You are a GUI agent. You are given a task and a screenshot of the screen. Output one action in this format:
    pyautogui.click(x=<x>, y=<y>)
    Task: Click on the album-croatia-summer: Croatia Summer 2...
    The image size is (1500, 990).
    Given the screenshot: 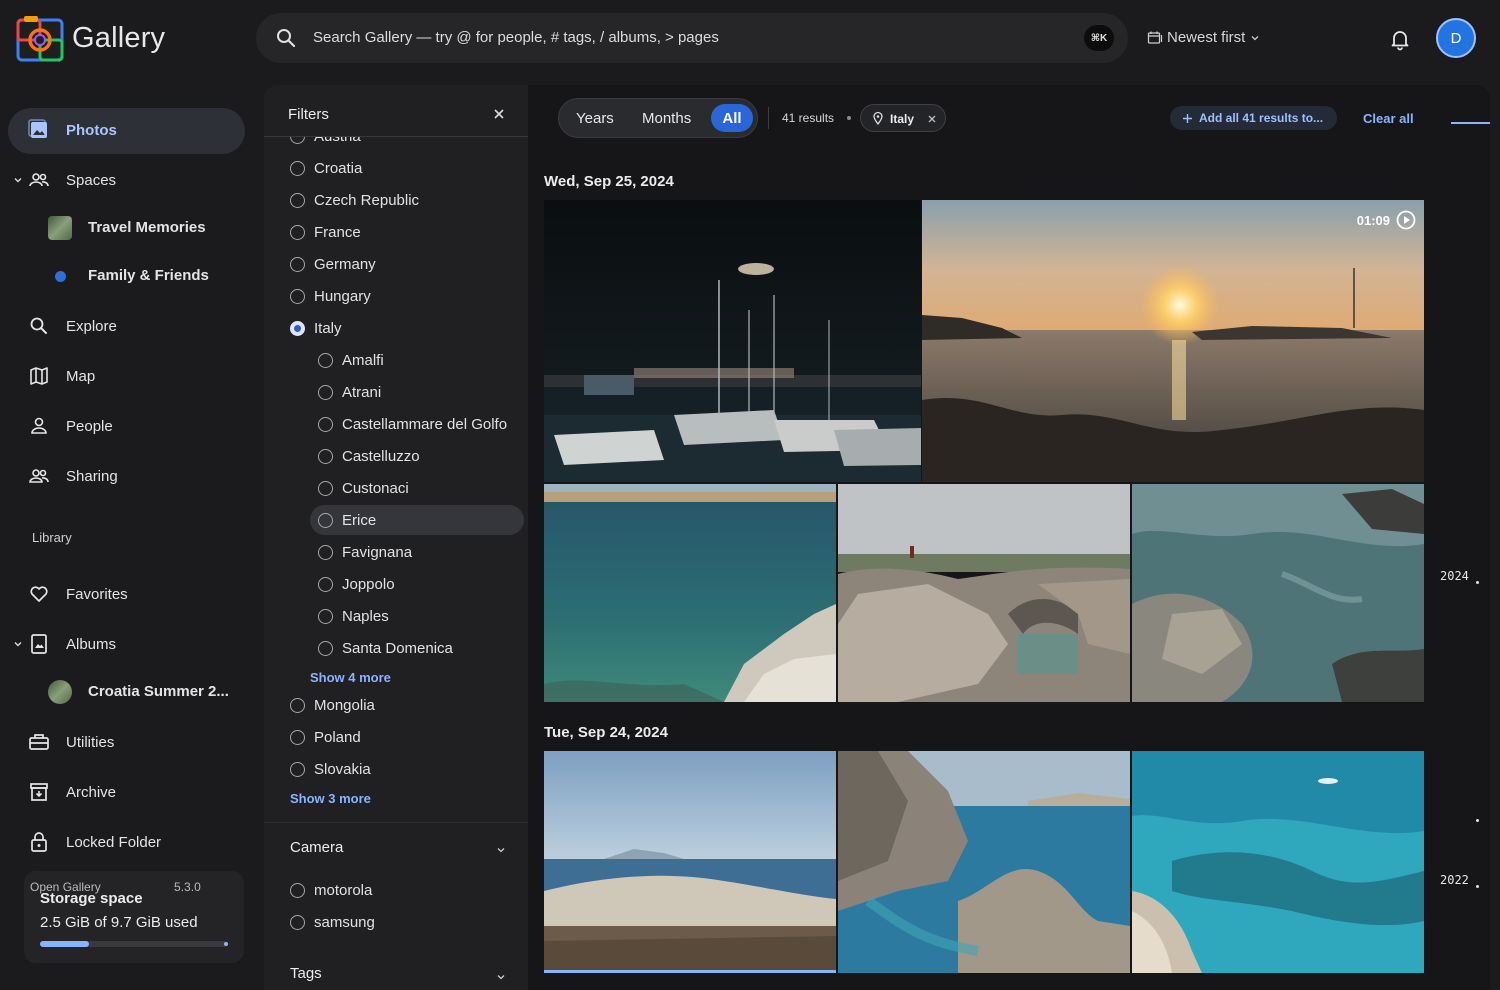 What is the action you would take?
    pyautogui.click(x=126, y=692)
    